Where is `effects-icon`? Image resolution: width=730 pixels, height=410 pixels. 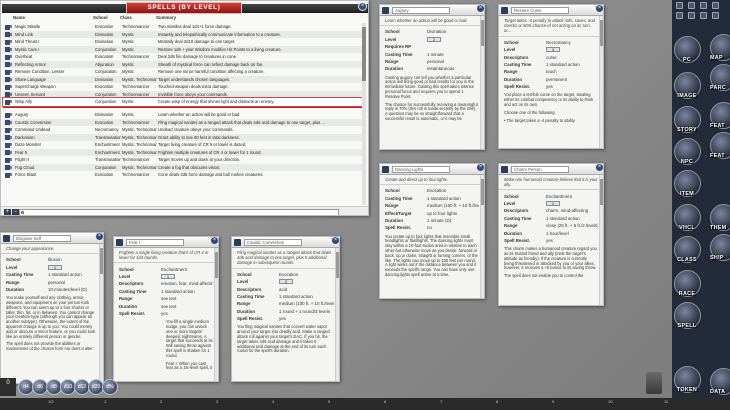 effects-icon is located at coordinates (715, 5).